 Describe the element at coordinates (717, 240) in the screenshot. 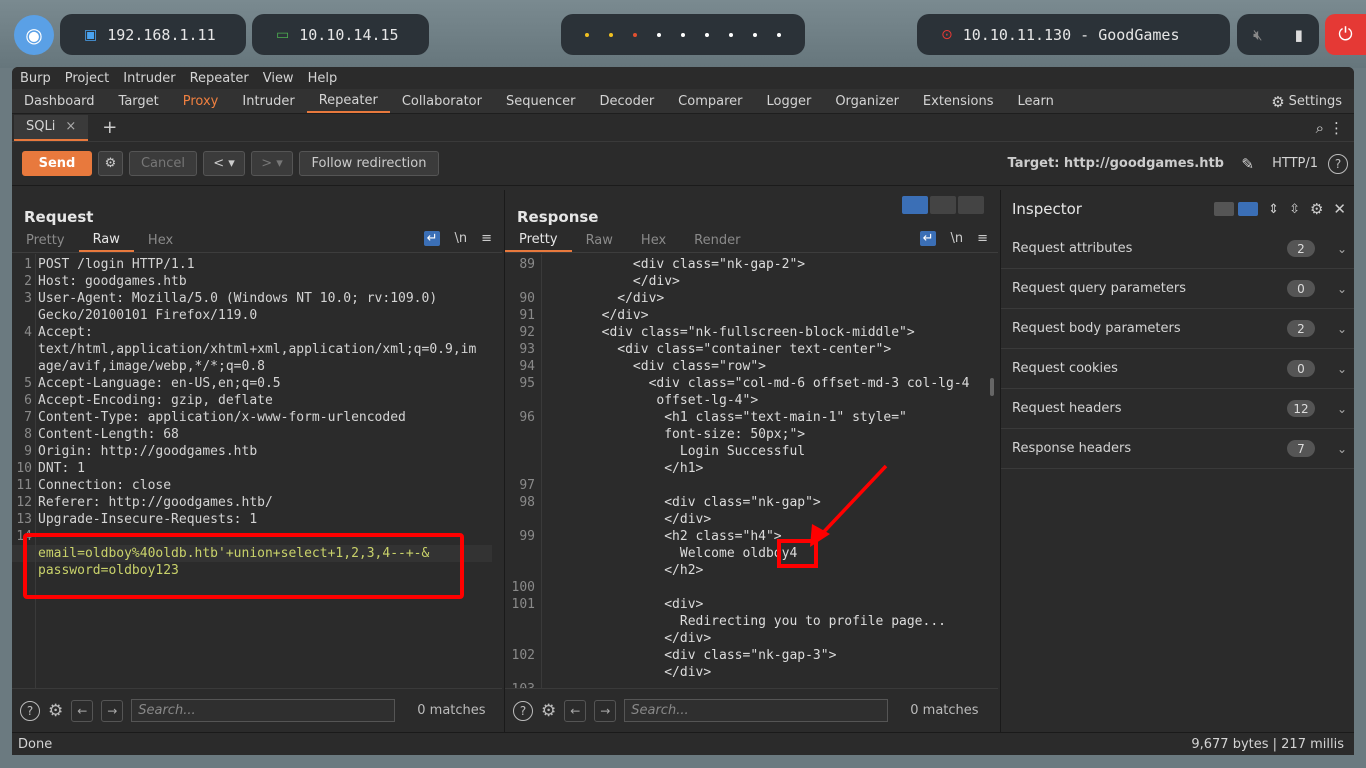

I see `response-tab-render: Render` at that location.